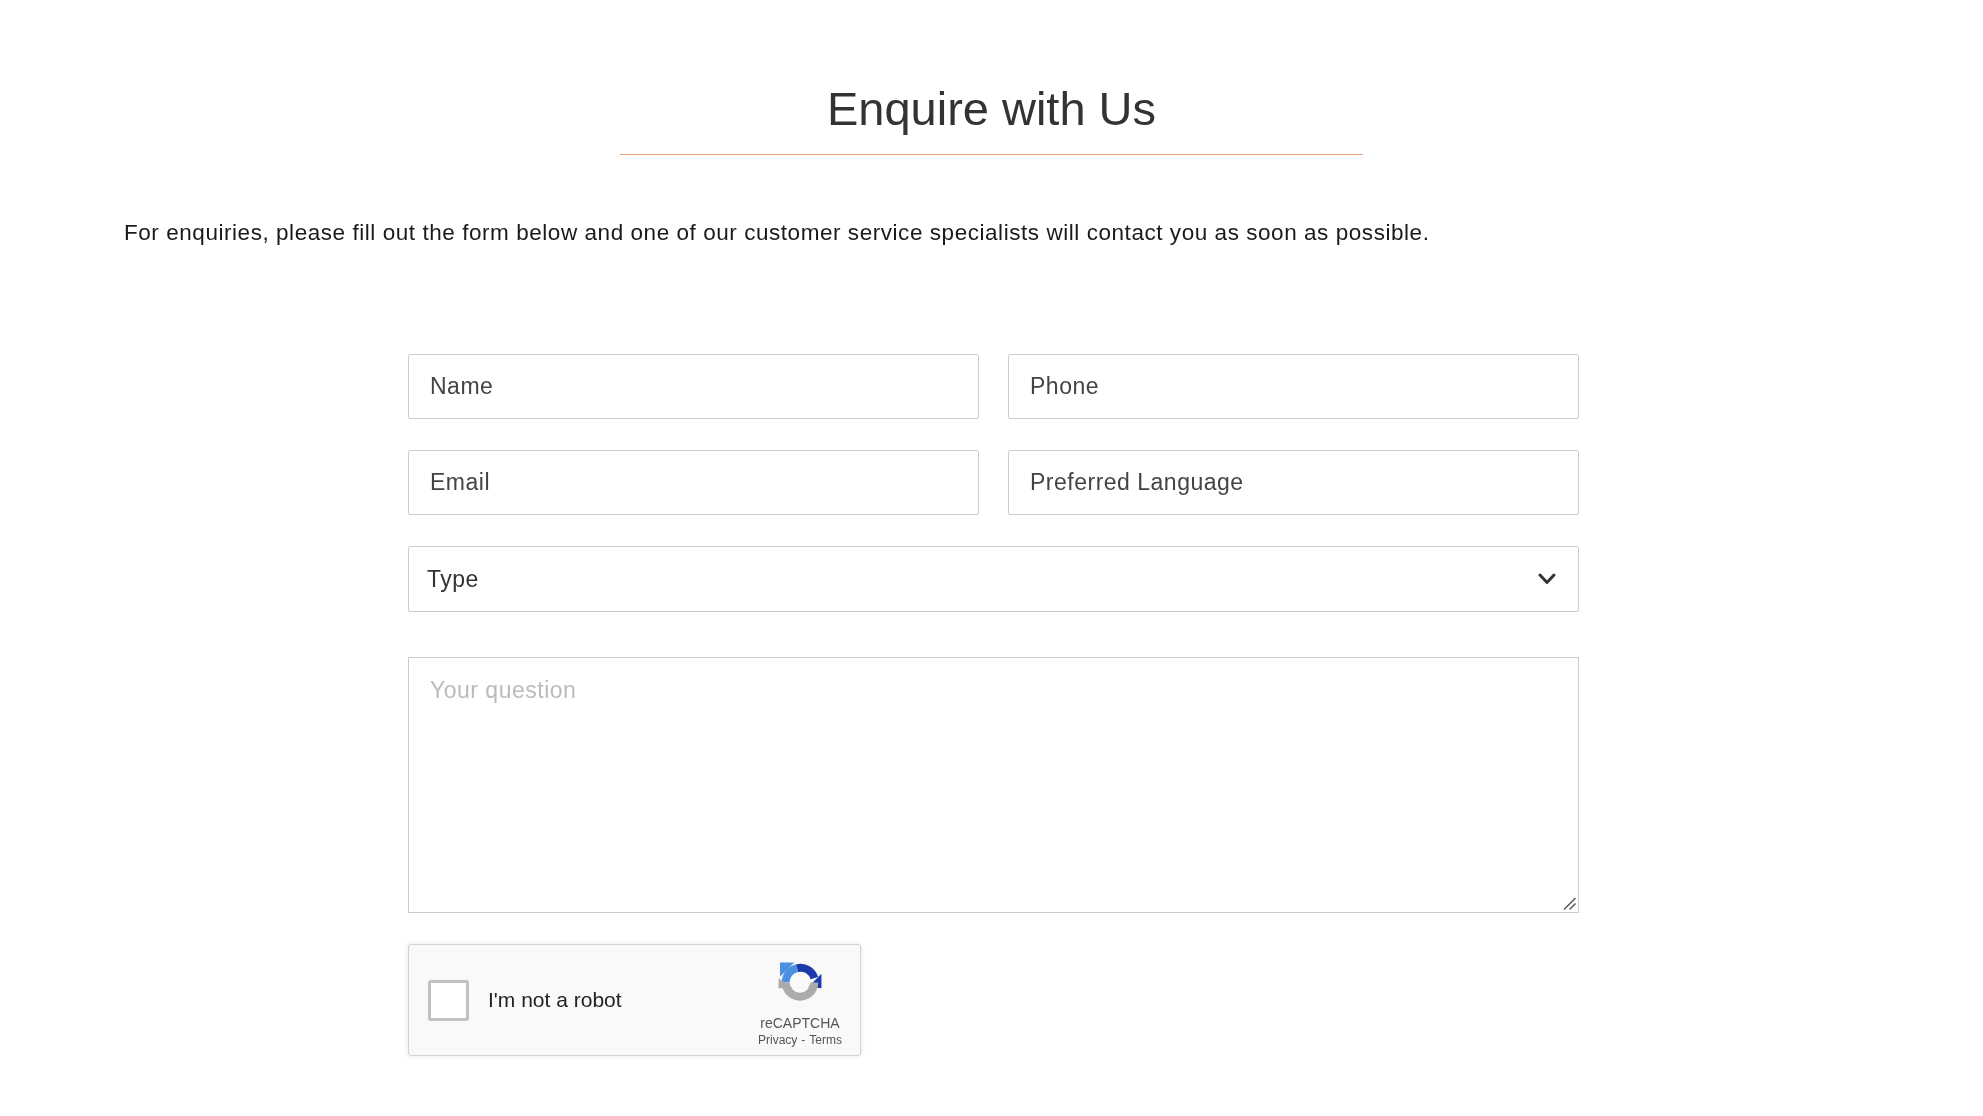 The image size is (1983, 1116). What do you see at coordinates (777, 232) in the screenshot?
I see `intro-paragraph: For enquiries, please fill out the form below and one of our customer service specialists will contact you as soon as possible.` at bounding box center [777, 232].